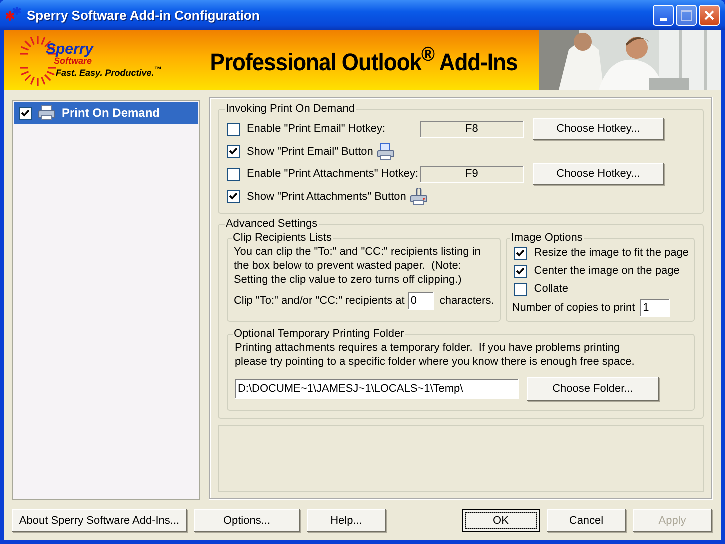  What do you see at coordinates (419, 197) in the screenshot?
I see `paperclip-printer-icon` at bounding box center [419, 197].